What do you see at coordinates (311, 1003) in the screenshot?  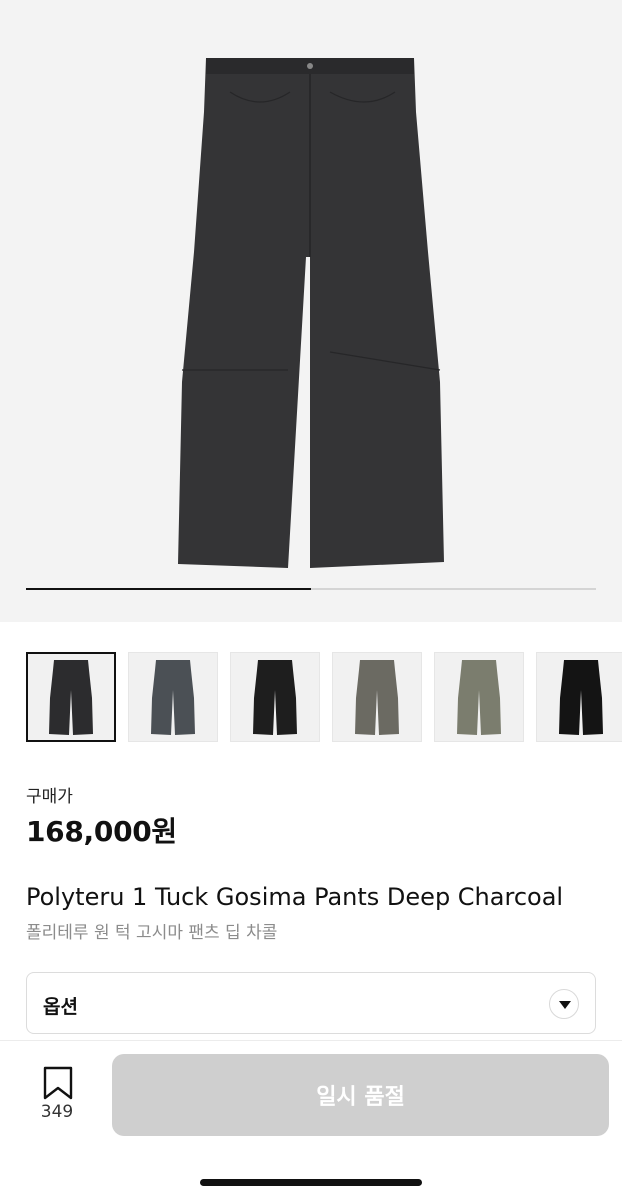 I see `option-select: 옵션` at bounding box center [311, 1003].